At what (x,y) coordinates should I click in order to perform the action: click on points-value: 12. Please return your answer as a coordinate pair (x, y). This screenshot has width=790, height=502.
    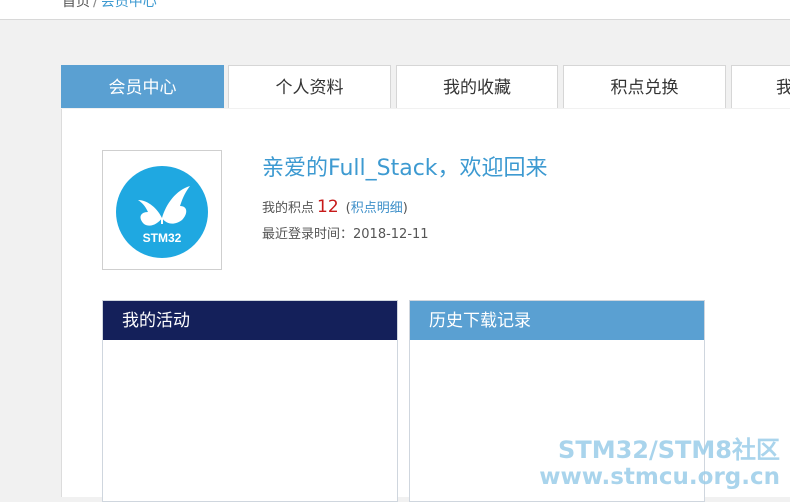
    Looking at the image, I should click on (328, 207).